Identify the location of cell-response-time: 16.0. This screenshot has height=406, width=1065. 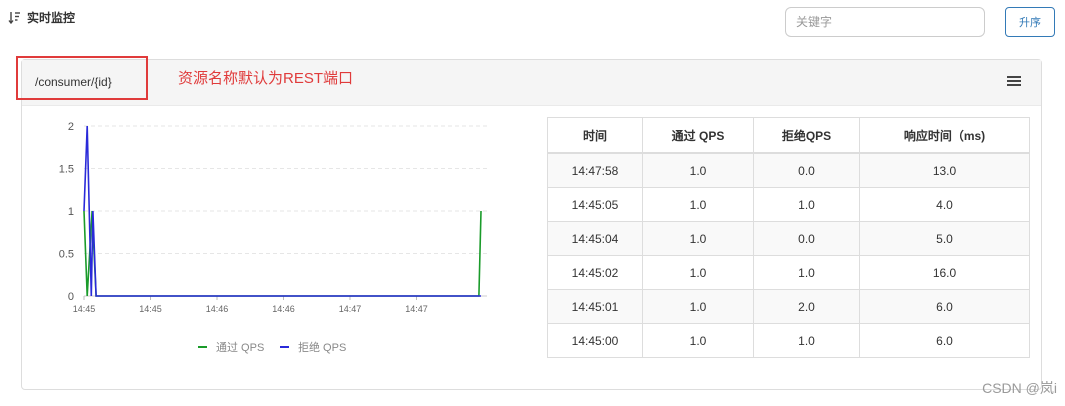
(944, 272).